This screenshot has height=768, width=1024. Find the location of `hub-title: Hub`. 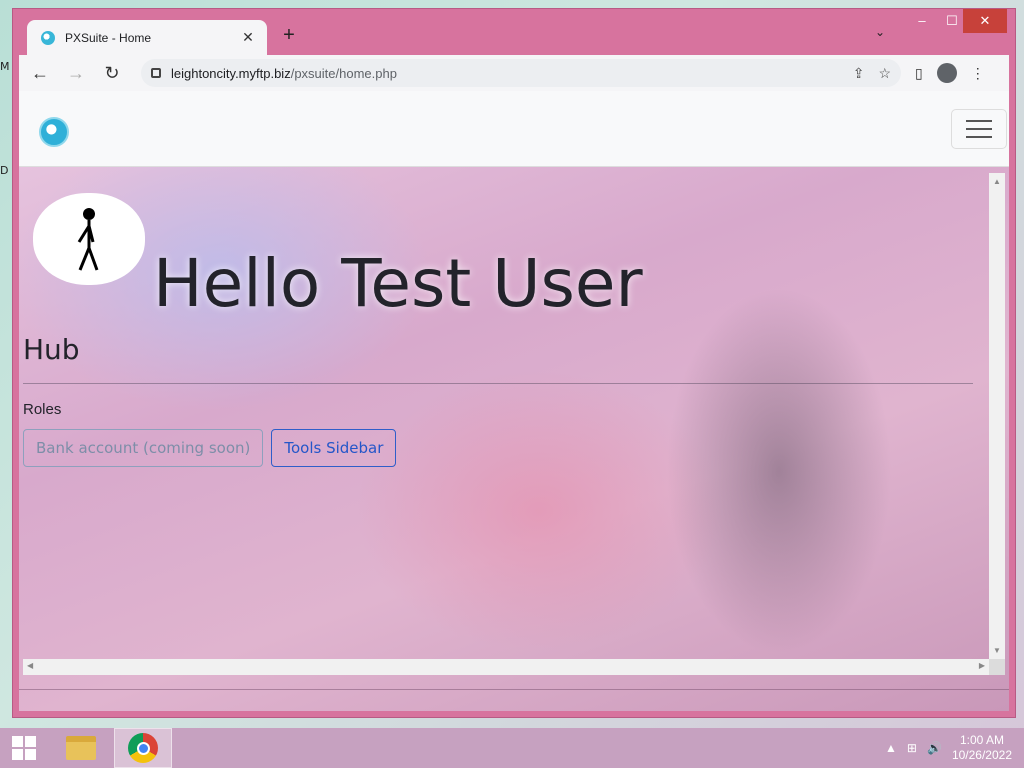

hub-title: Hub is located at coordinates (51, 349).